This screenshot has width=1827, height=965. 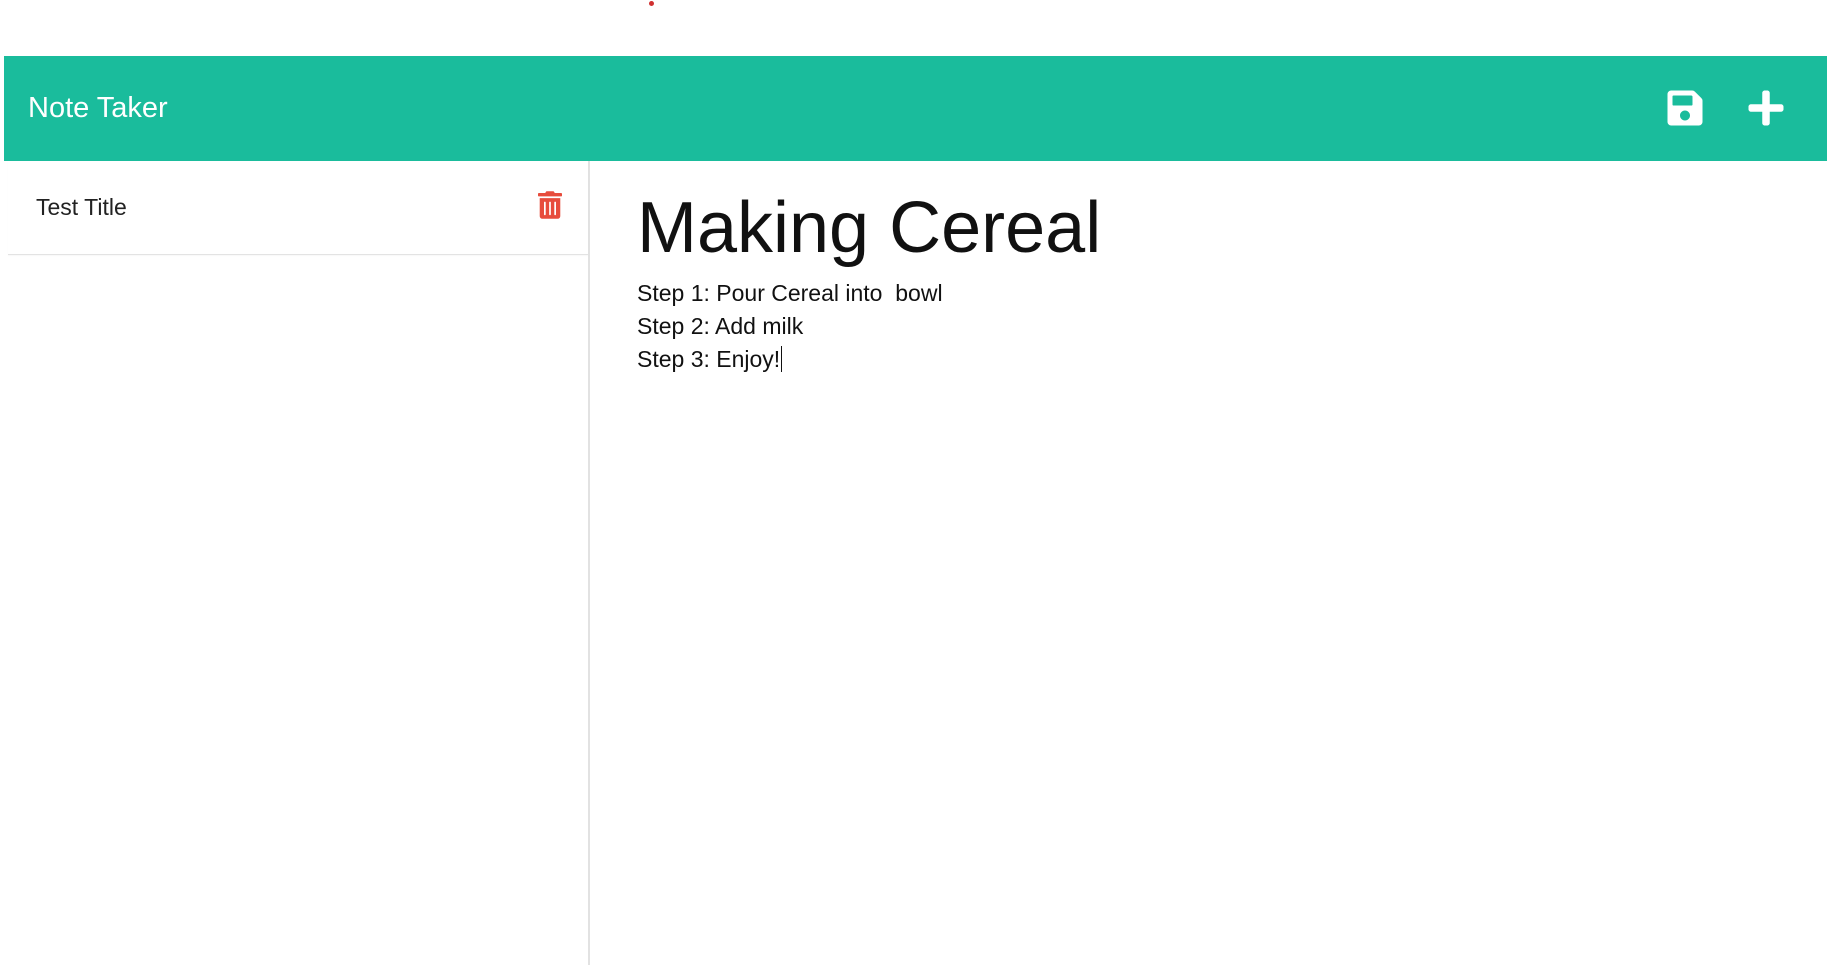 What do you see at coordinates (1685, 108) in the screenshot?
I see `save-note-icon` at bounding box center [1685, 108].